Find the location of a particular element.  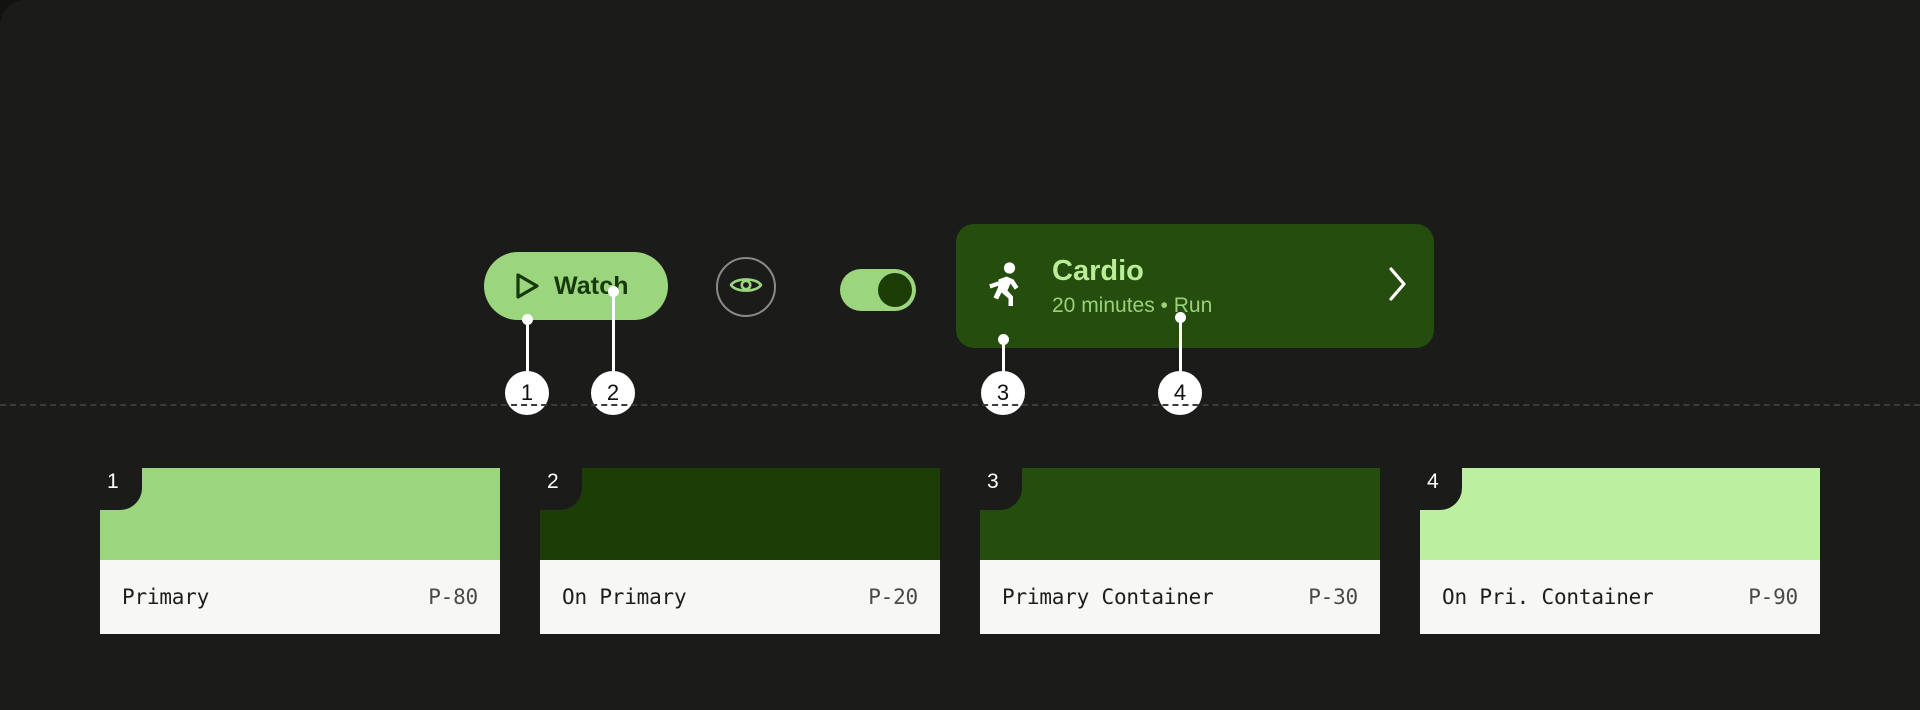

callout-2-leader-line is located at coordinates (613, 333).